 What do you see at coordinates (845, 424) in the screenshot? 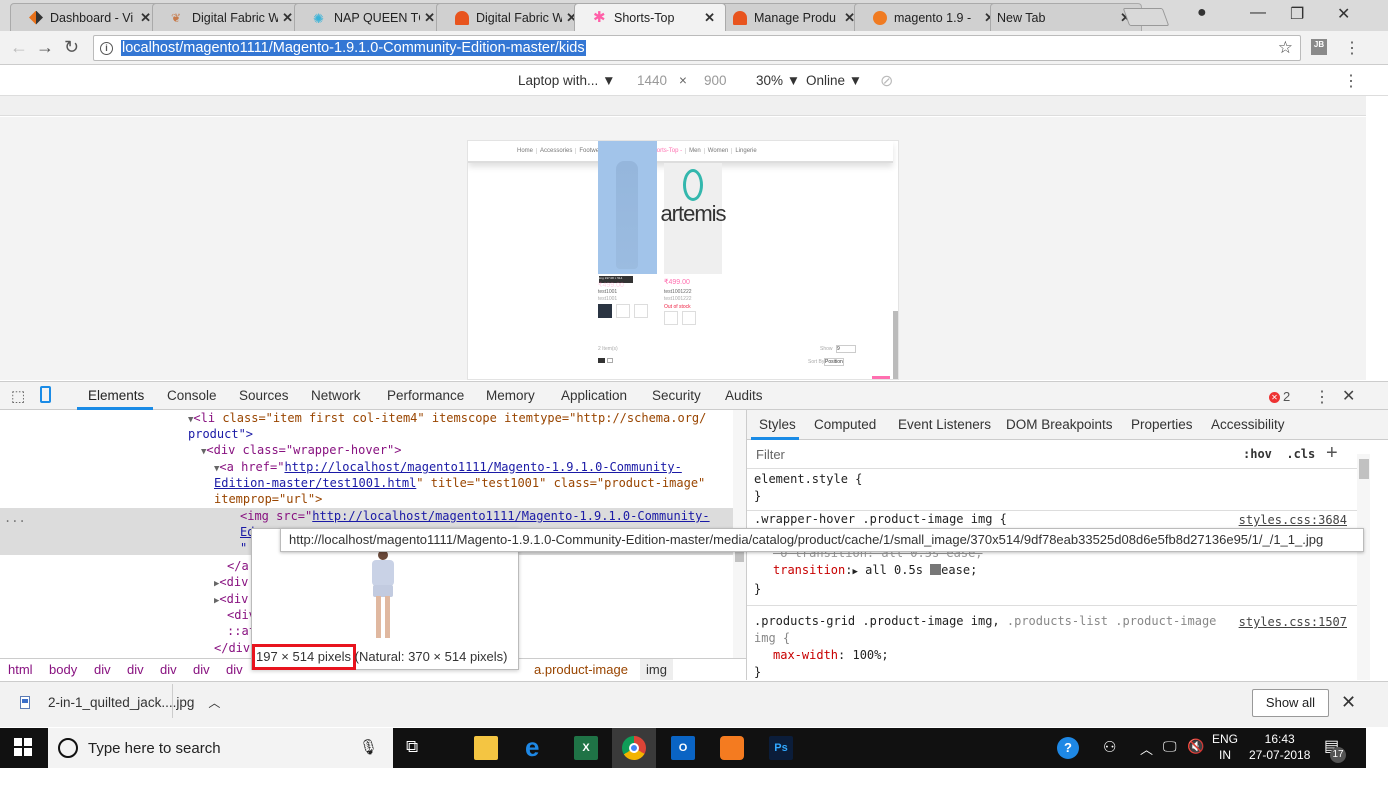
I see `tab-computed: Computed` at bounding box center [845, 424].